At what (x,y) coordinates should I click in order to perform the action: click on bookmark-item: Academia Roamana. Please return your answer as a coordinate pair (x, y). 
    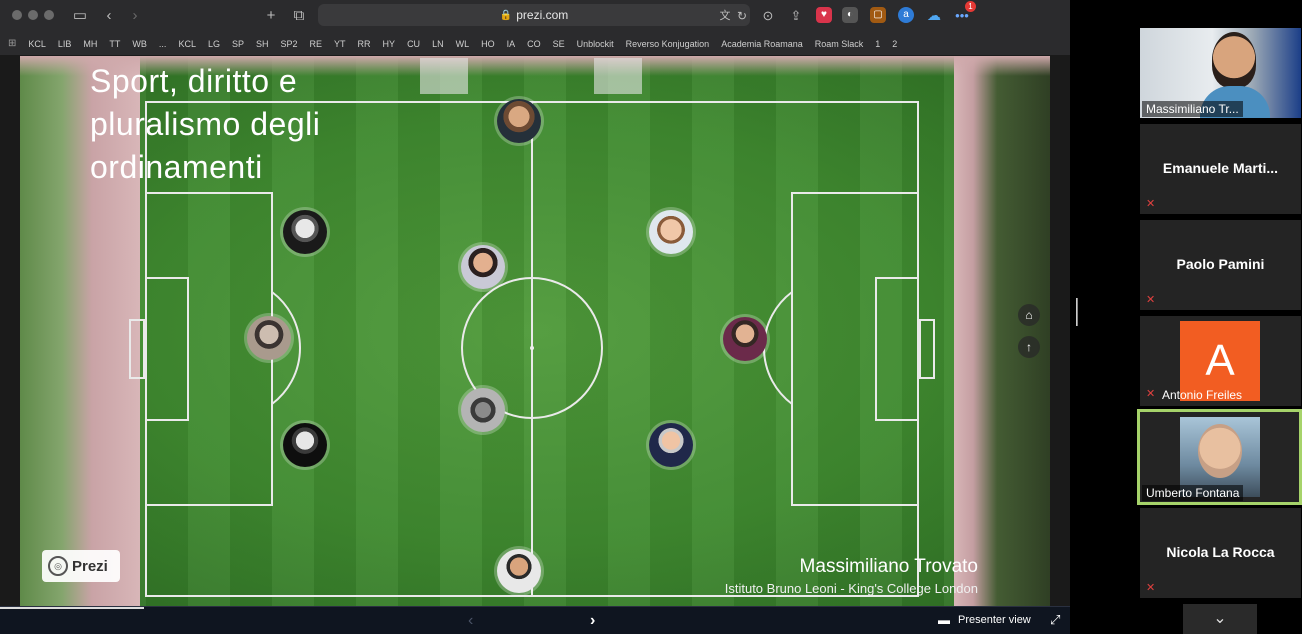
    Looking at the image, I should click on (762, 44).